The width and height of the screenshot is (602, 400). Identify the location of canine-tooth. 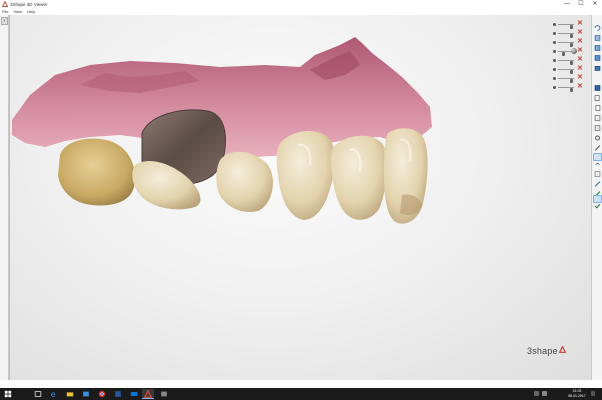
(305, 175).